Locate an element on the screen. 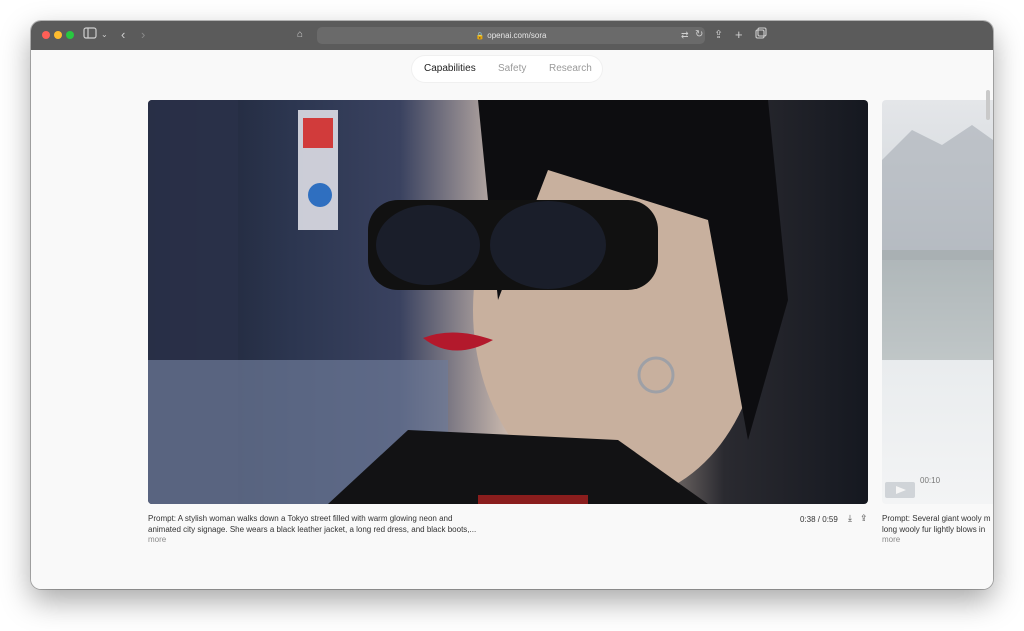 The width and height of the screenshot is (1024, 631). back-button: ‹ is located at coordinates (123, 35).